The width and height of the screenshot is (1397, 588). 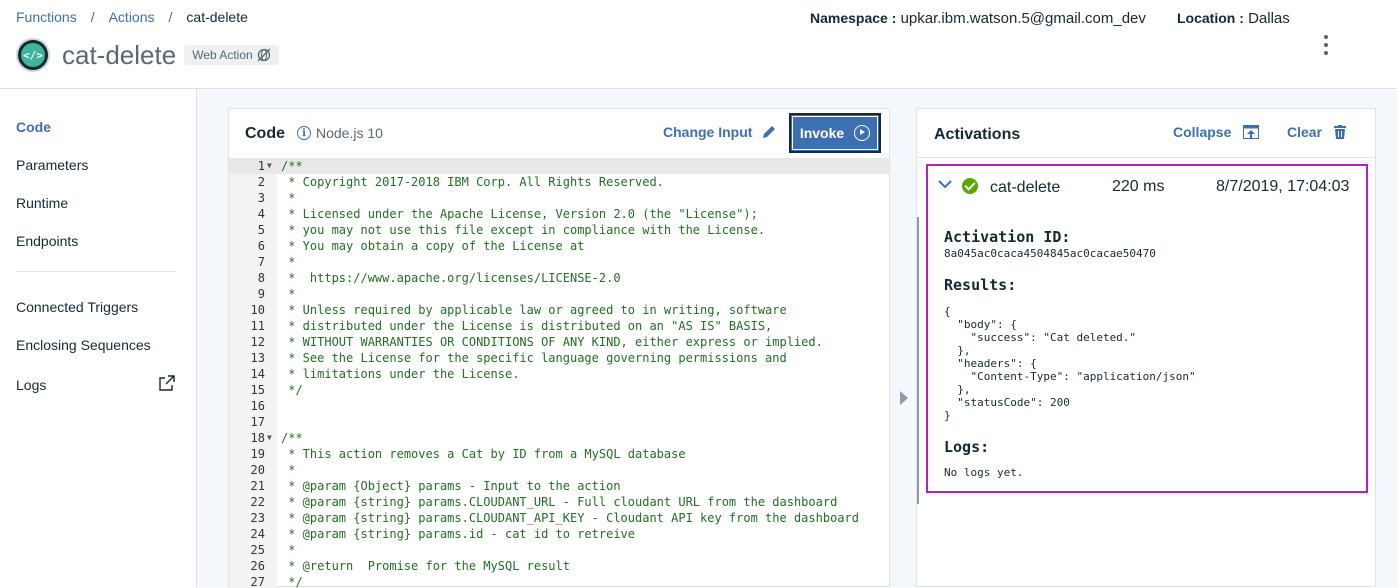 I want to click on collapse-label: Collapse, so click(x=1202, y=132).